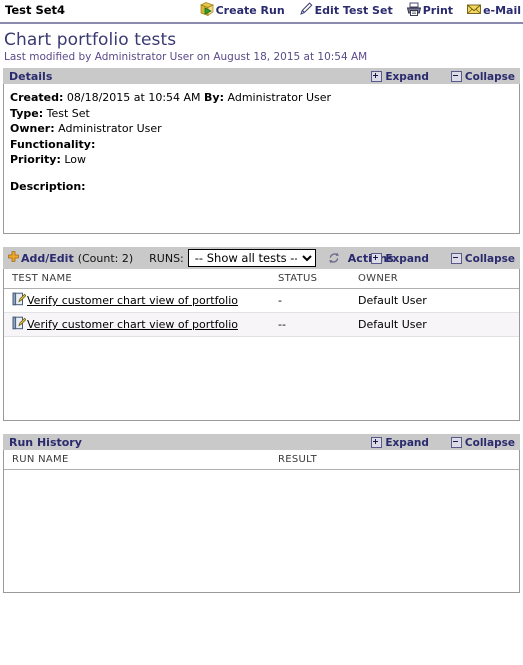 Image resolution: width=523 pixels, height=665 pixels. Describe the element at coordinates (261, 75) in the screenshot. I see `details-panel-header: Details Expand Collapse` at that location.